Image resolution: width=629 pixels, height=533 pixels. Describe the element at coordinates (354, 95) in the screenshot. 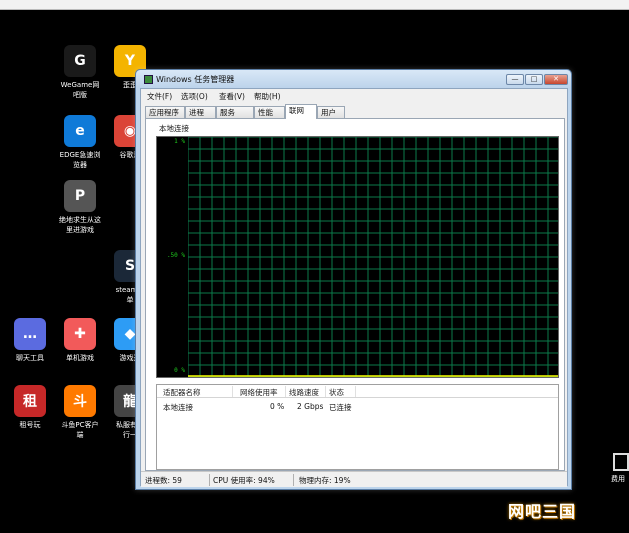

I see `menu-bar: 文件(F) 选项(O) 查看(V) 帮助(H)` at that location.